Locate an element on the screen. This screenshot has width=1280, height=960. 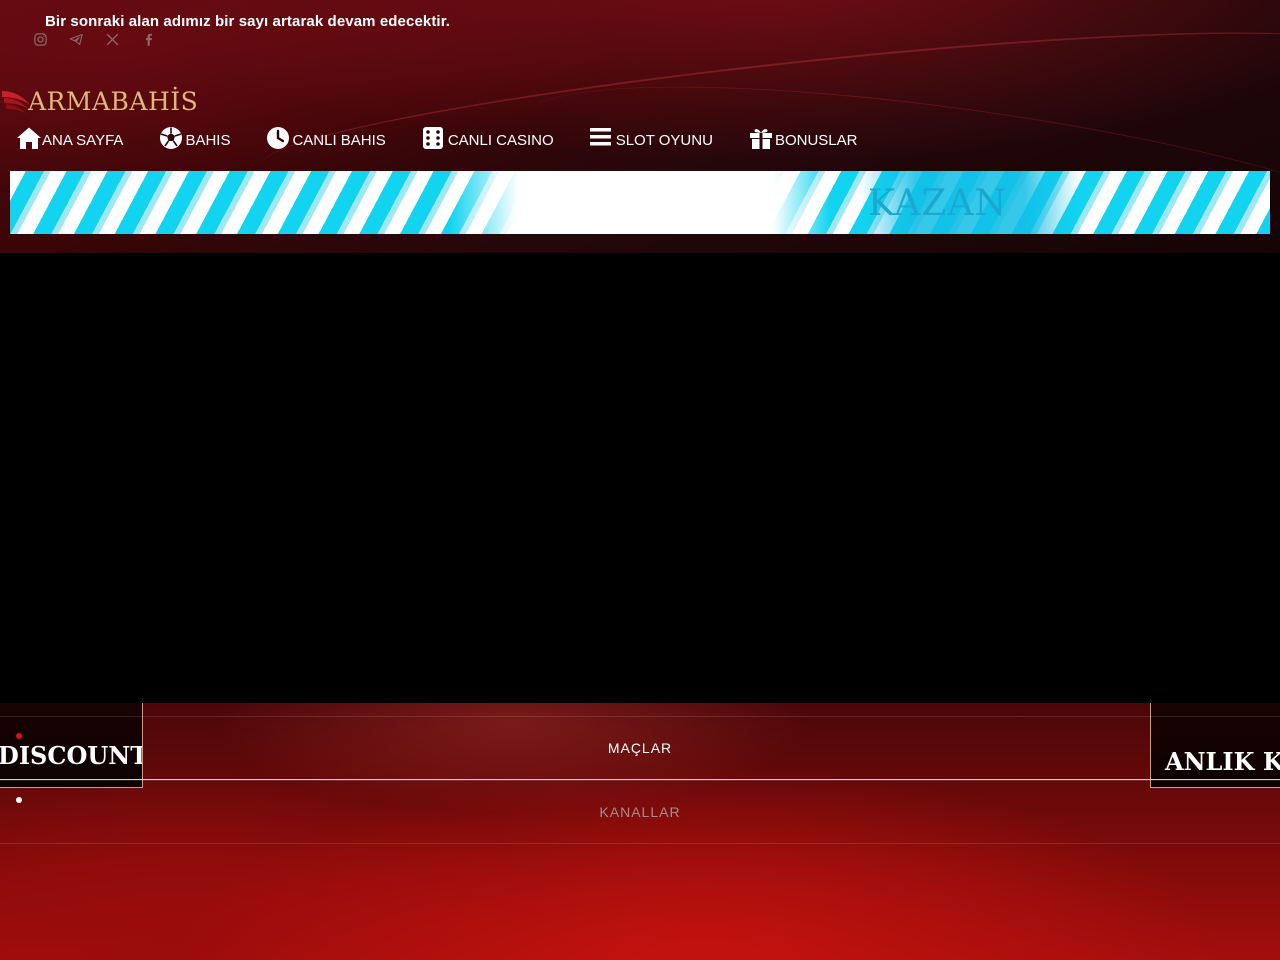
gift-icon is located at coordinates (760, 139).